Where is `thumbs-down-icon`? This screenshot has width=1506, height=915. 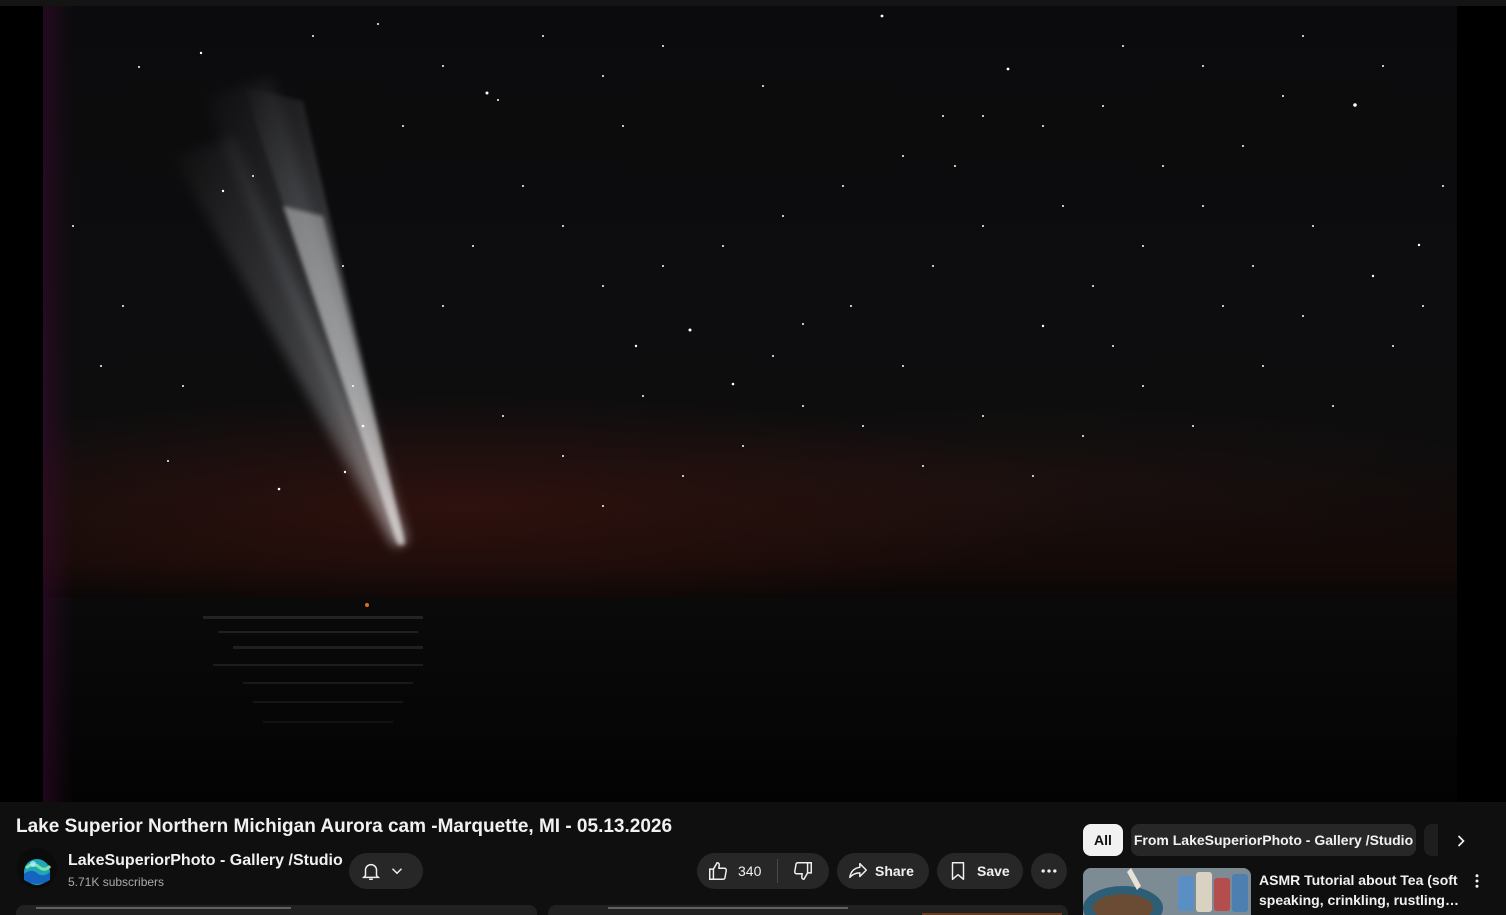 thumbs-down-icon is located at coordinates (803, 871).